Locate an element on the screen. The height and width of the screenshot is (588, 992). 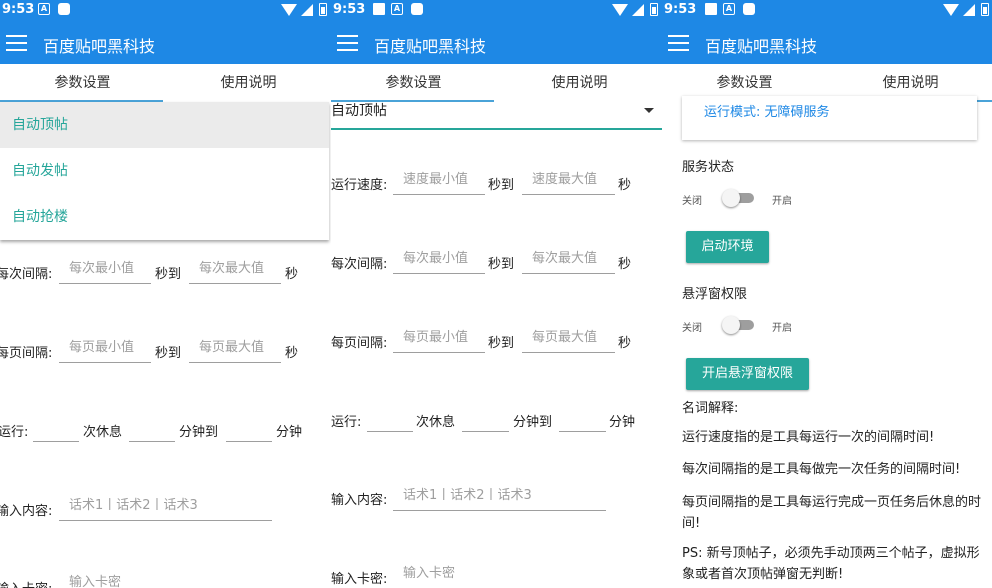
float-on-label: 开启 is located at coordinates (782, 328).